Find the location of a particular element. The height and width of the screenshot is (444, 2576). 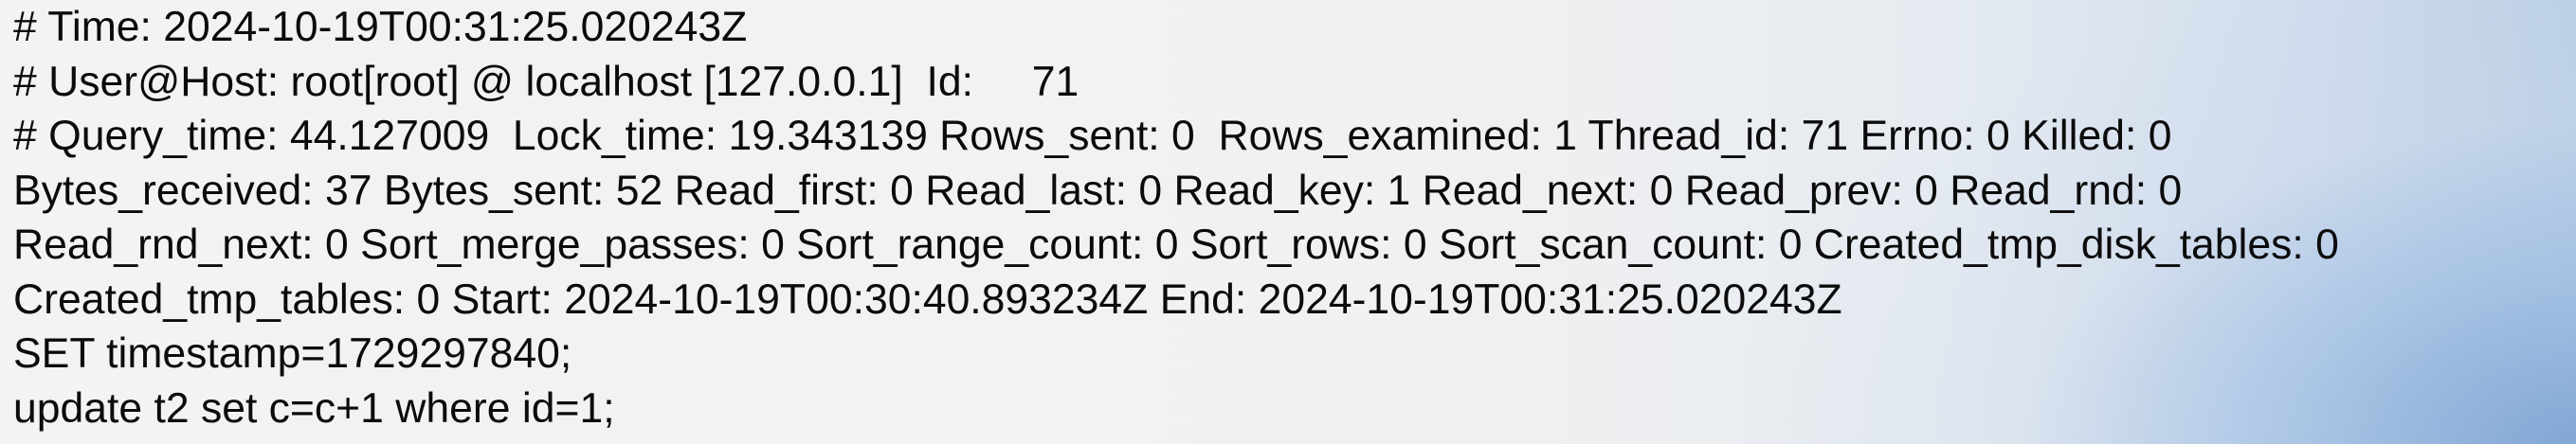

log-line-update-statement: update t2 set c=c+1 where id=1; is located at coordinates (314, 408).